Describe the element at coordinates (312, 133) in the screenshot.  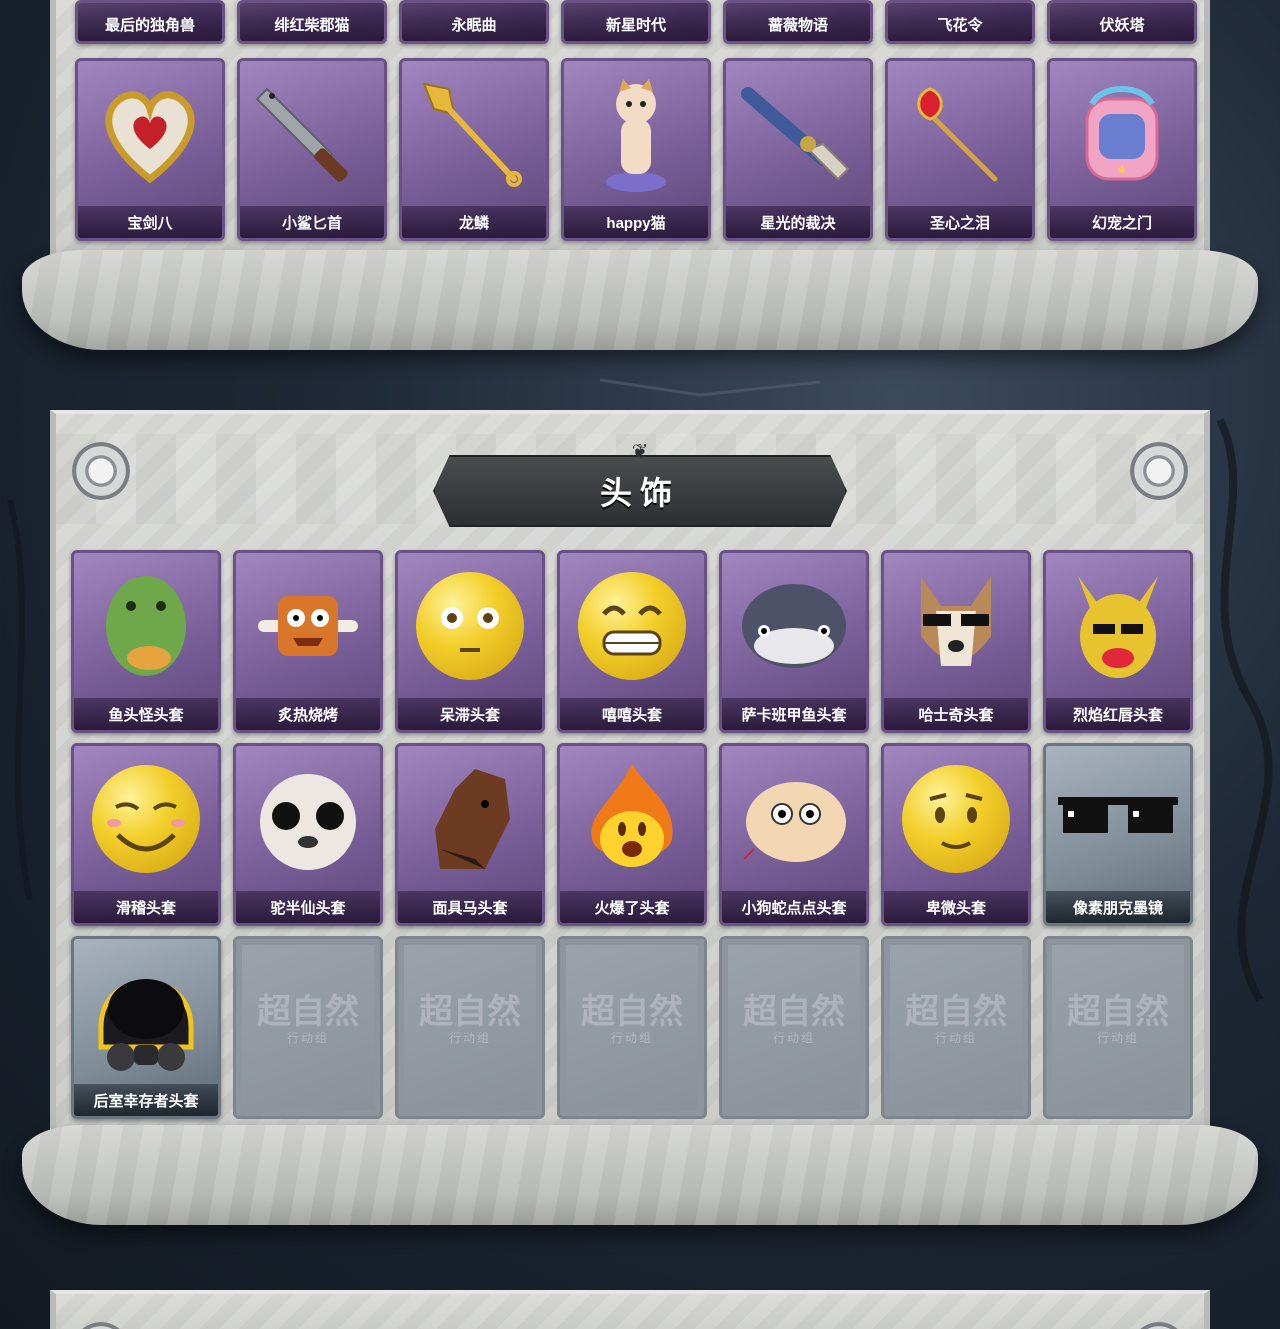
I see `shark-dagger-icon` at that location.